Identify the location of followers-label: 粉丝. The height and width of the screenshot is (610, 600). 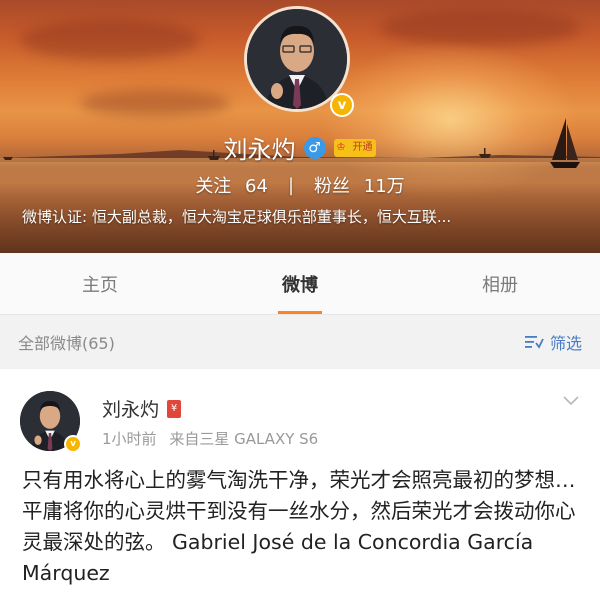
(332, 186).